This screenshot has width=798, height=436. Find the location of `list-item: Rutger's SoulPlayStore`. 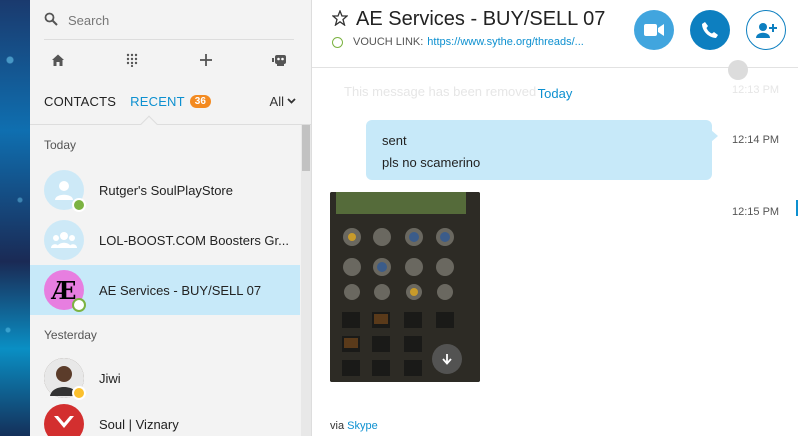

list-item: Rutger's SoulPlayStore is located at coordinates (165, 190).